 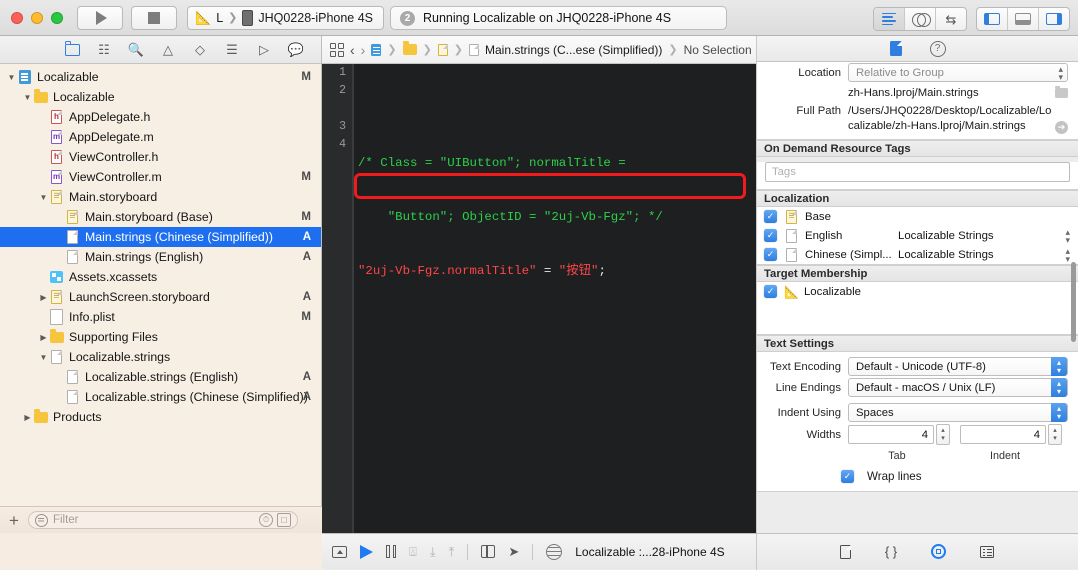 I want to click on list-item: h ViewController.h, so click(x=160, y=157).